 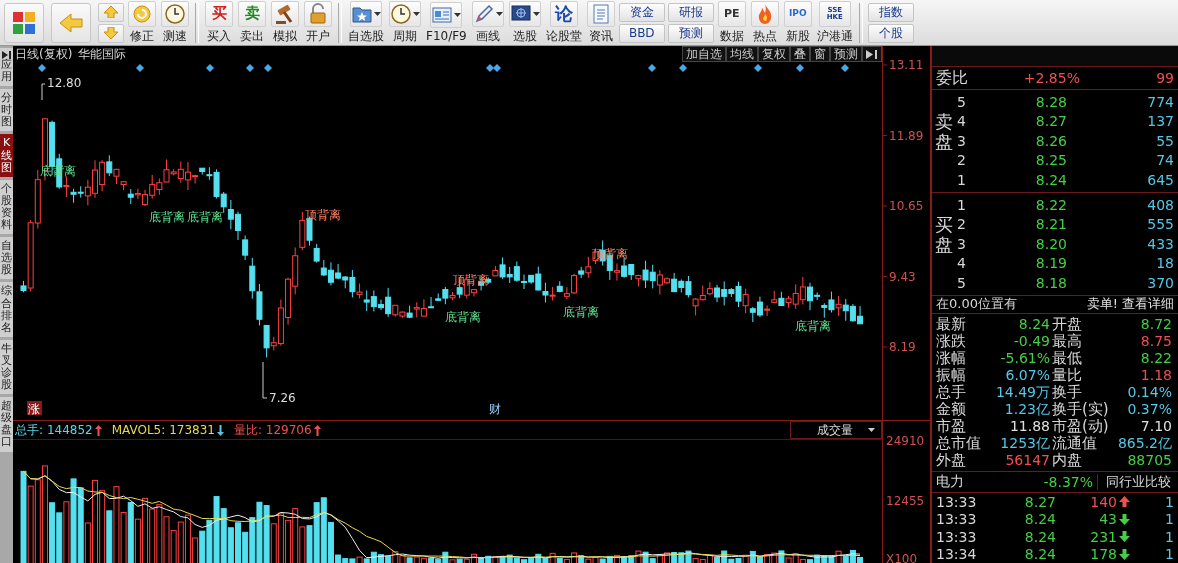 I want to click on detail-link: 卖单! 查看详细, so click(x=1130, y=304).